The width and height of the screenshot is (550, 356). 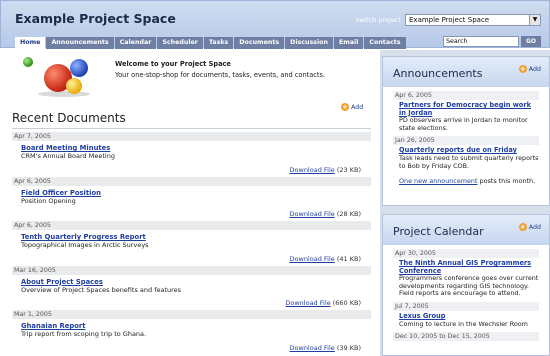 What do you see at coordinates (196, 326) in the screenshot?
I see `document-title-link: Ghanaian Report` at bounding box center [196, 326].